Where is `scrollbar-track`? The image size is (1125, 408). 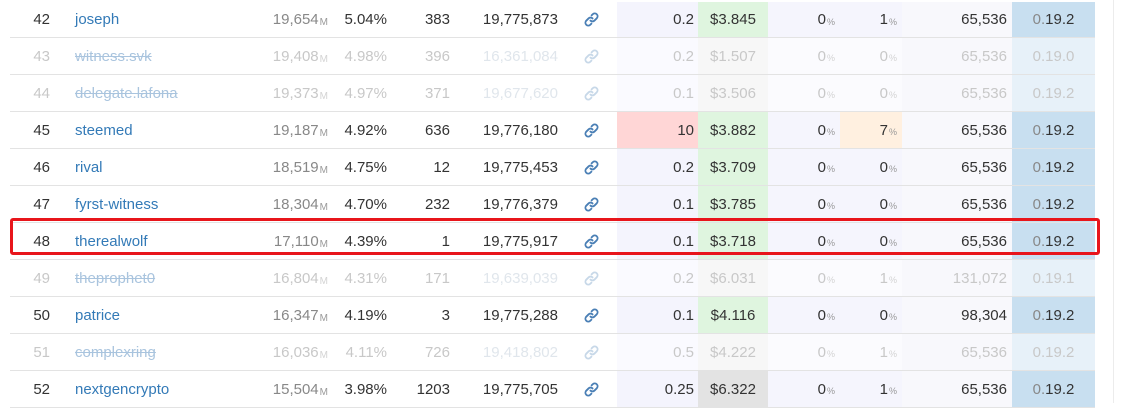 scrollbar-track is located at coordinates (1119, 201).